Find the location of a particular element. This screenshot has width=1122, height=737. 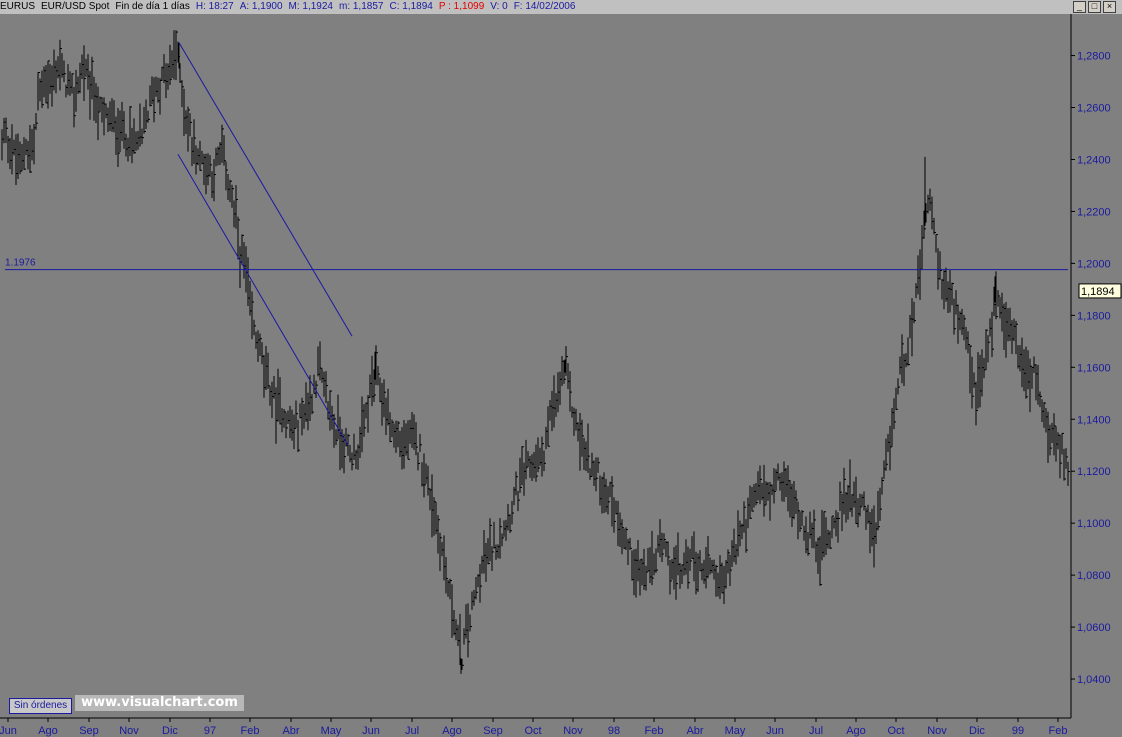

y-tick-label: 1,0400 is located at coordinates (1094, 680).